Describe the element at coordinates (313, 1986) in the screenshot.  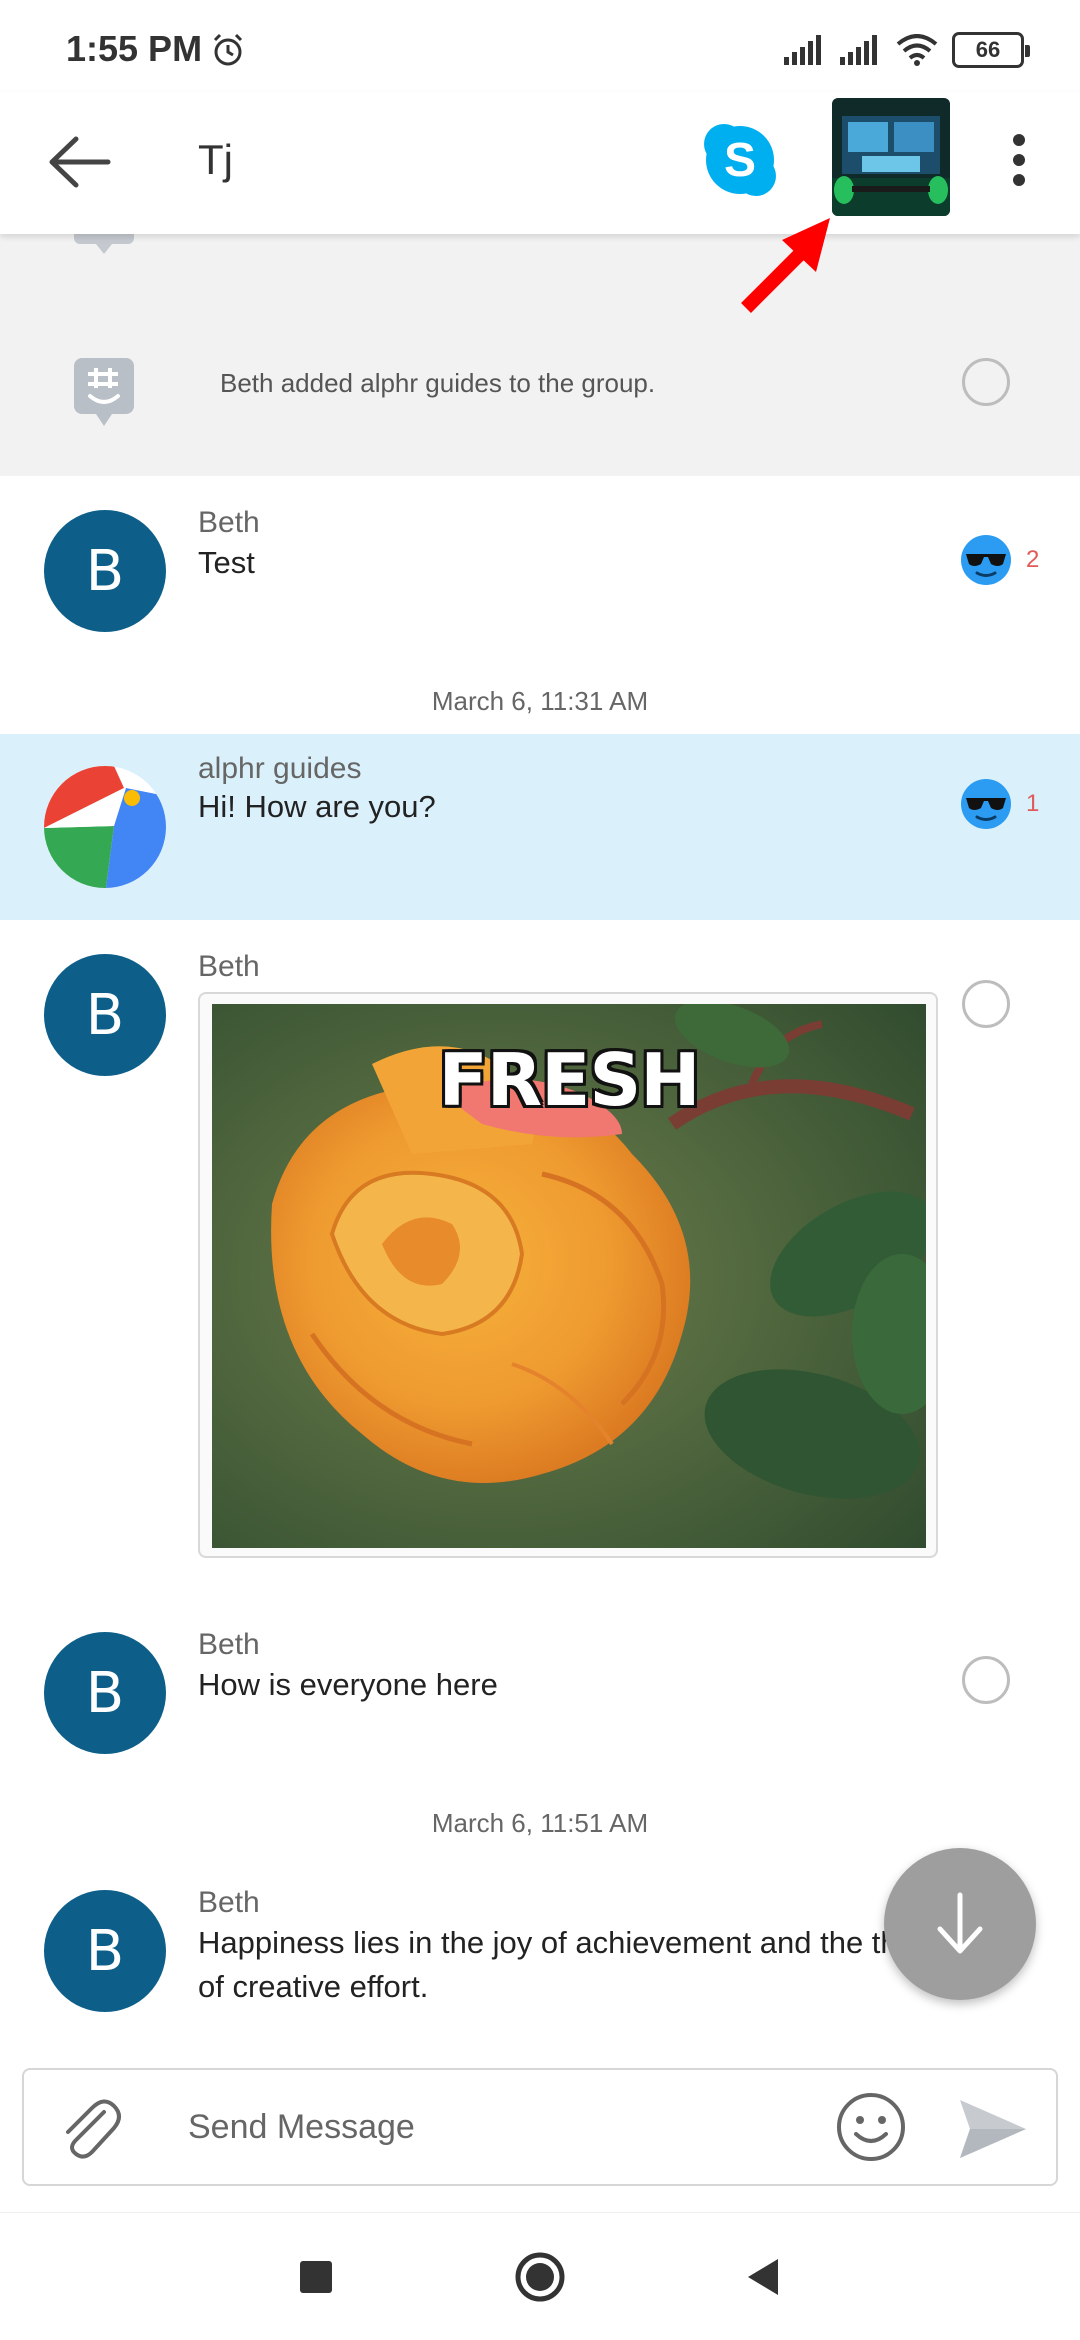
I see `message-text-line2: of creative effort.` at that location.